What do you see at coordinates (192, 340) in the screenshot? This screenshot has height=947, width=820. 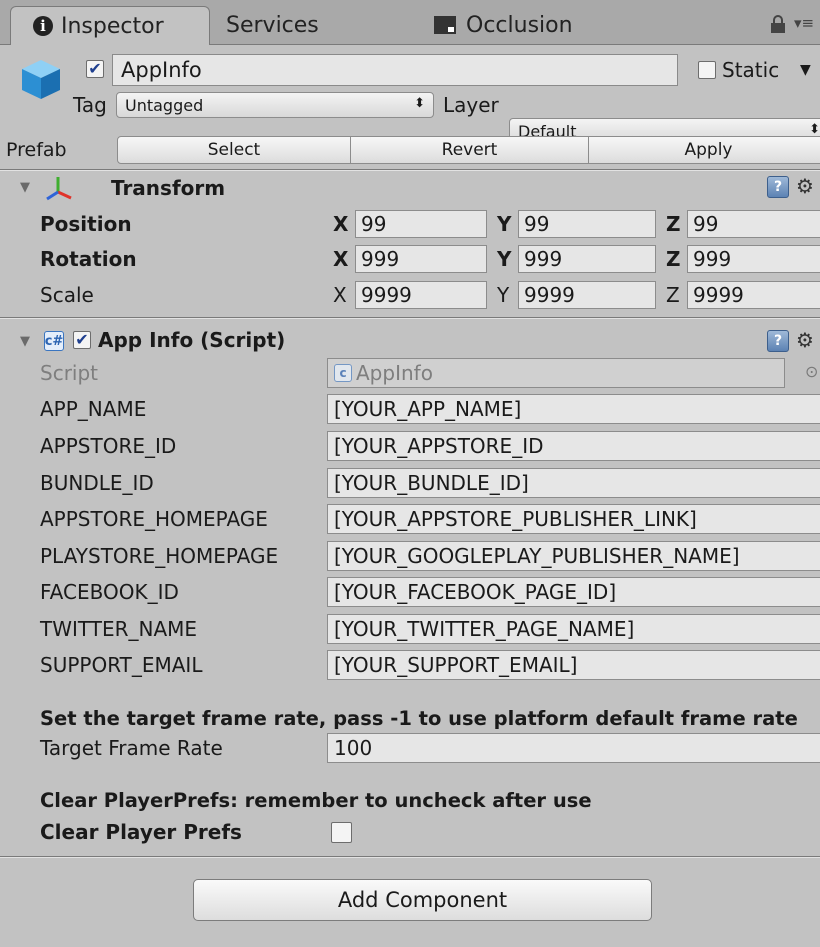 I see `script-component-title: App Info (Script)` at bounding box center [192, 340].